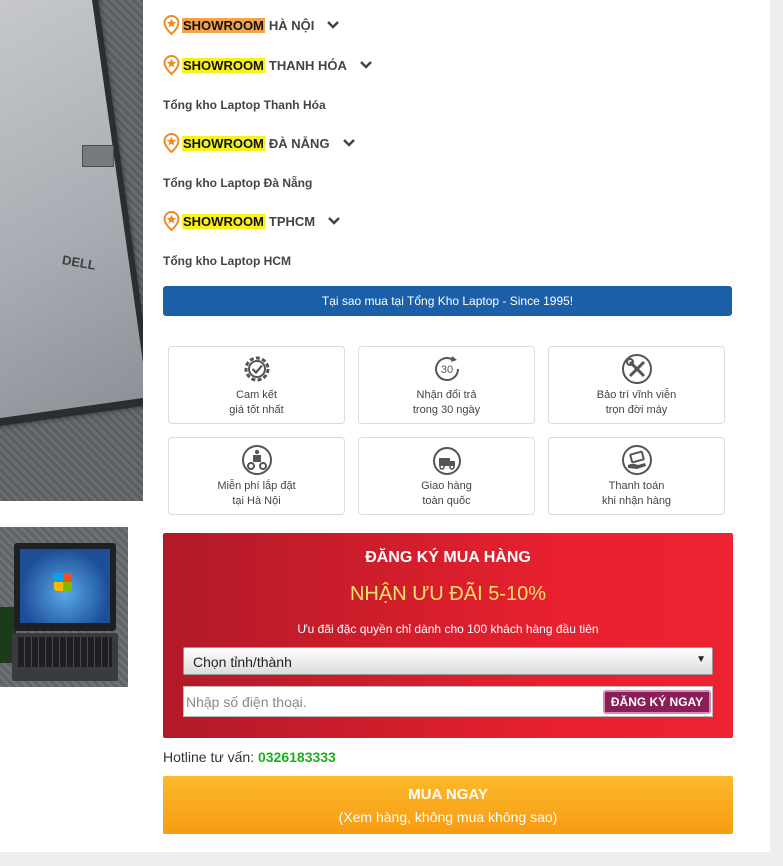  I want to click on hotline-number: 0326183333, so click(297, 757).